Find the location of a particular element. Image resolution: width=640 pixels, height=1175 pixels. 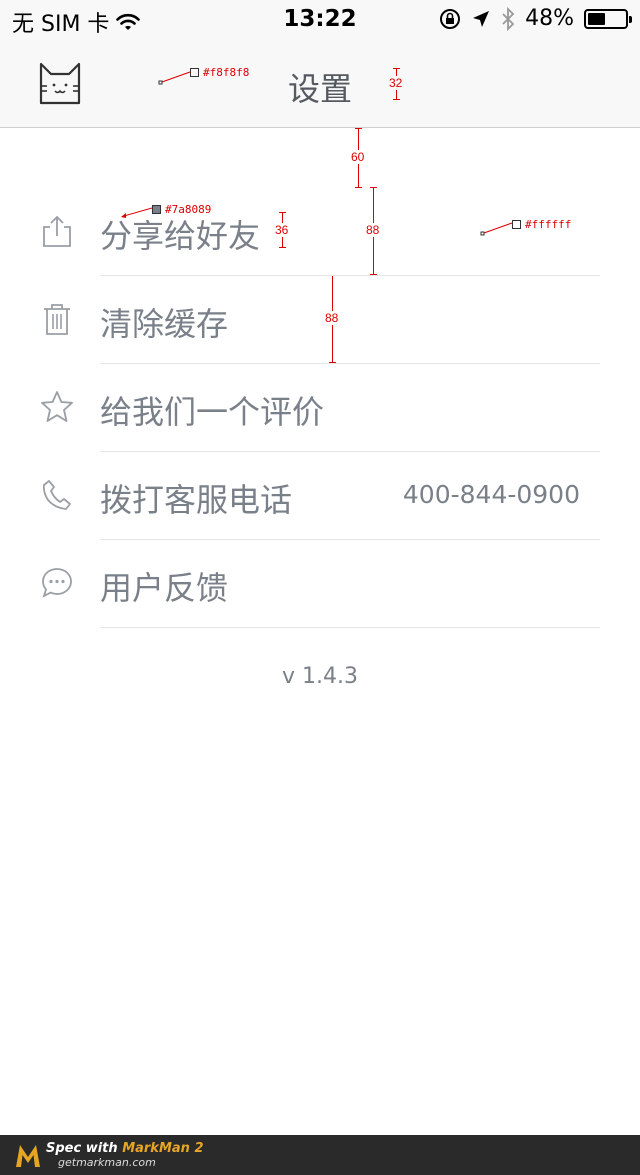

list-item-label: 拨打客服电话 is located at coordinates (196, 500).